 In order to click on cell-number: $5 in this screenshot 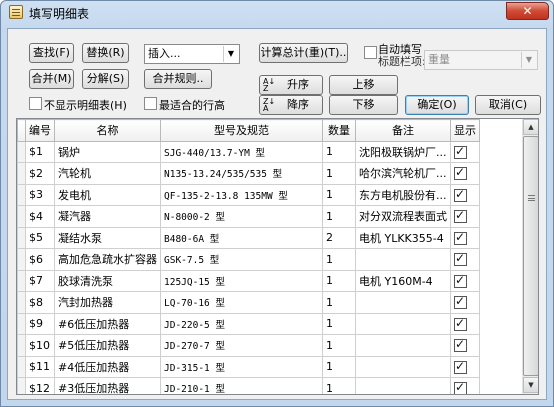, I will do `click(40, 237)`.